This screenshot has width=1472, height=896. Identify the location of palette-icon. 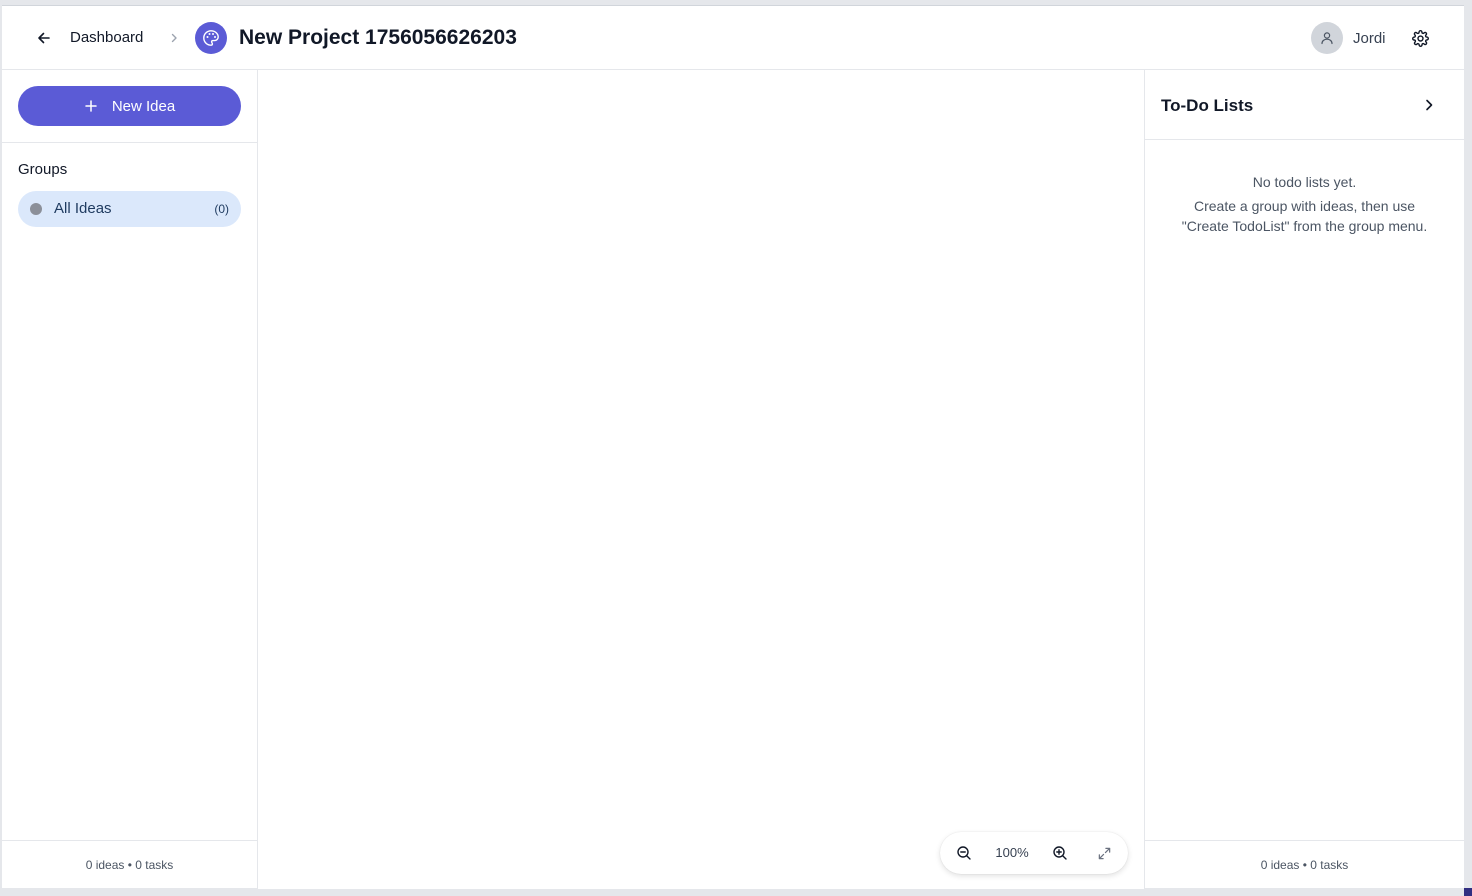
(211, 38).